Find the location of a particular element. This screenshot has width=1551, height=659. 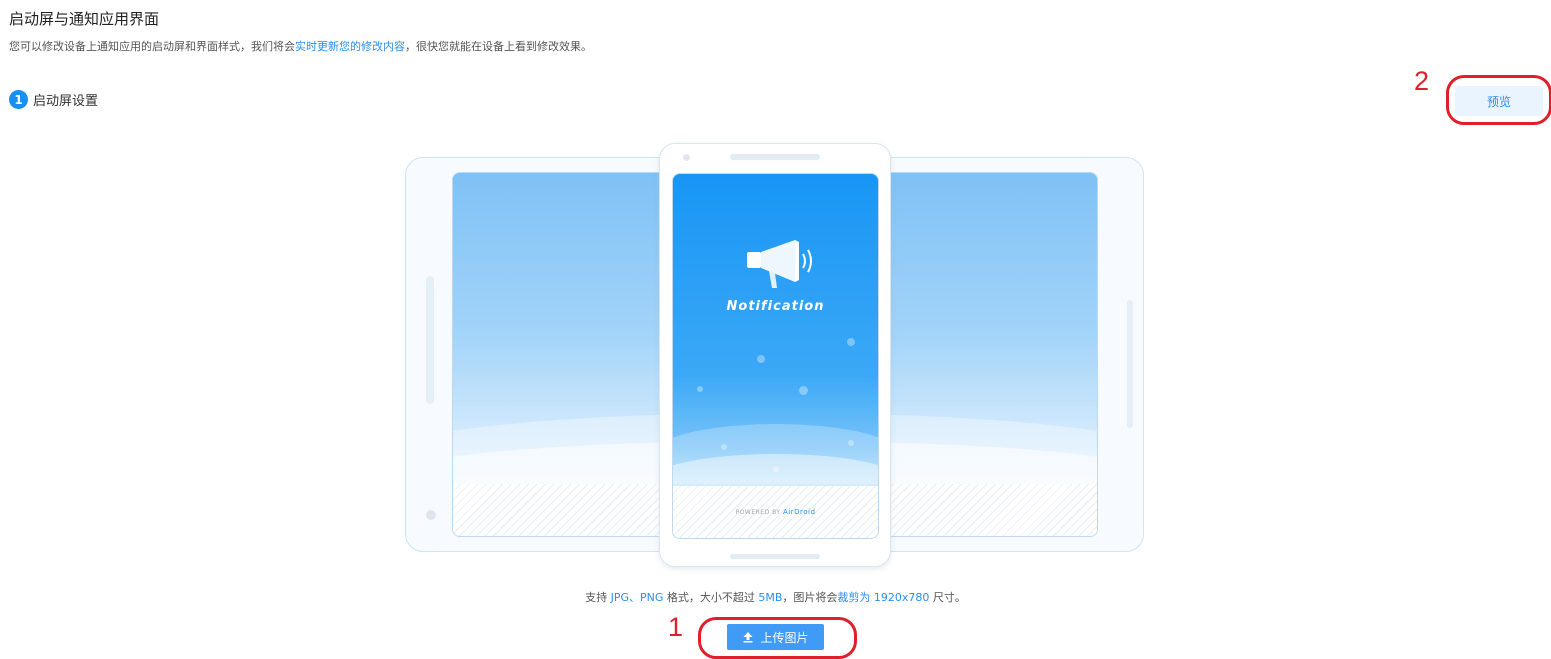

megaphone-icon is located at coordinates (779, 264).